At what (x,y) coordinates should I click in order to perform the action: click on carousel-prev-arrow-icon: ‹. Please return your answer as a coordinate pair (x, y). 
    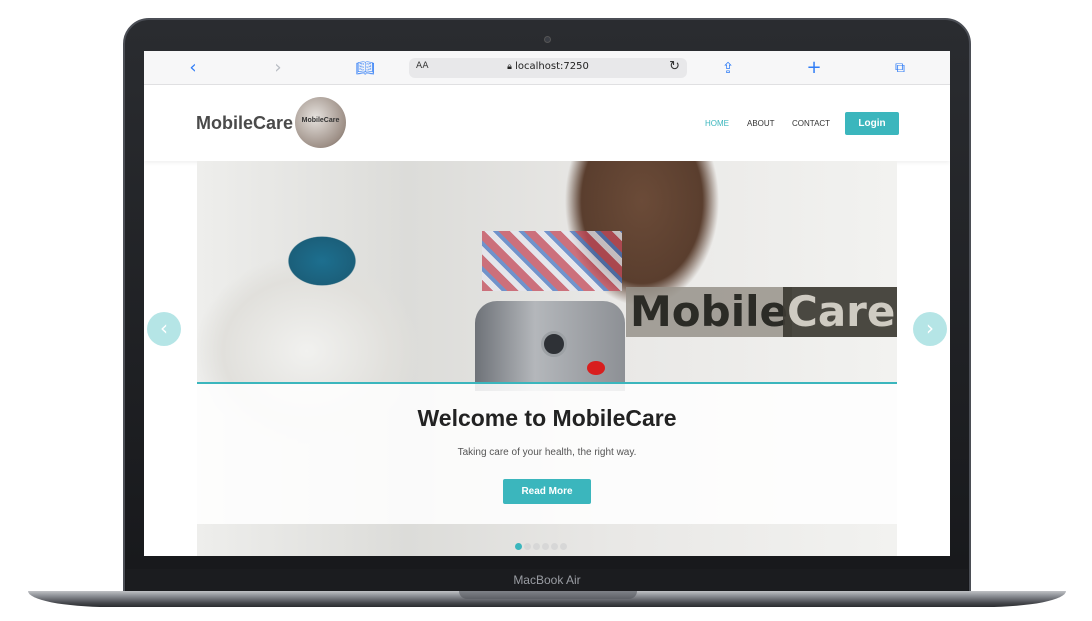
    Looking at the image, I should click on (164, 329).